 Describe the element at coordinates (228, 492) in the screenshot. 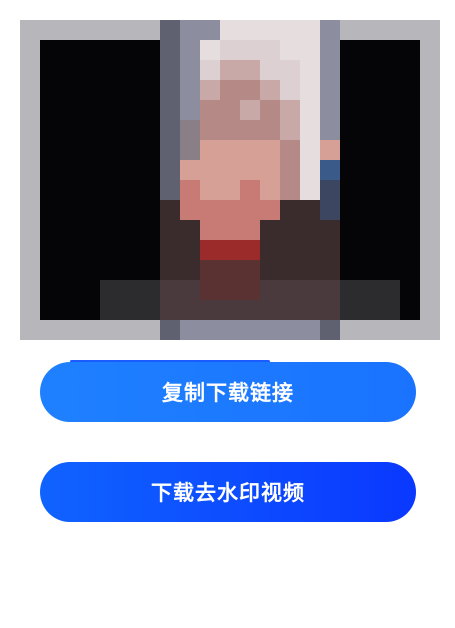

I see `download-watermark-free-video-button: 下载去水印视频` at that location.